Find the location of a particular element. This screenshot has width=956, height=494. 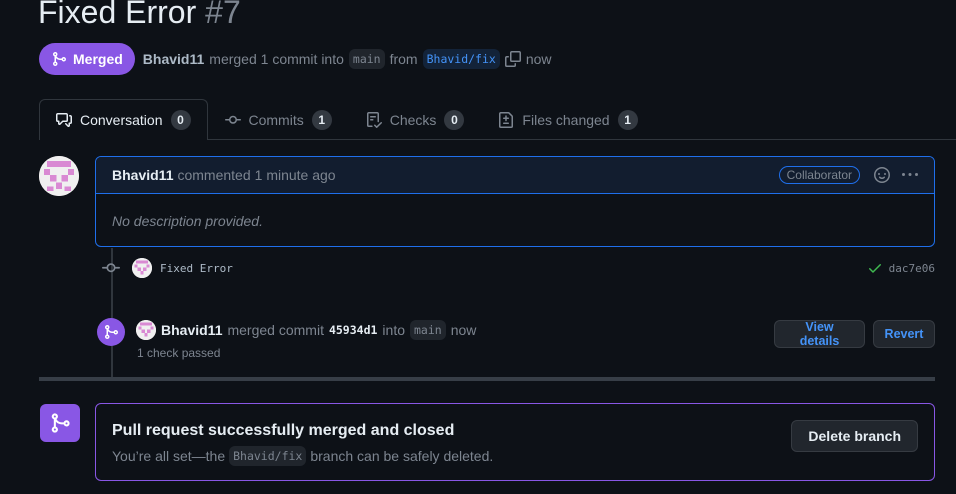

comment-body: No description provided. is located at coordinates (187, 221).